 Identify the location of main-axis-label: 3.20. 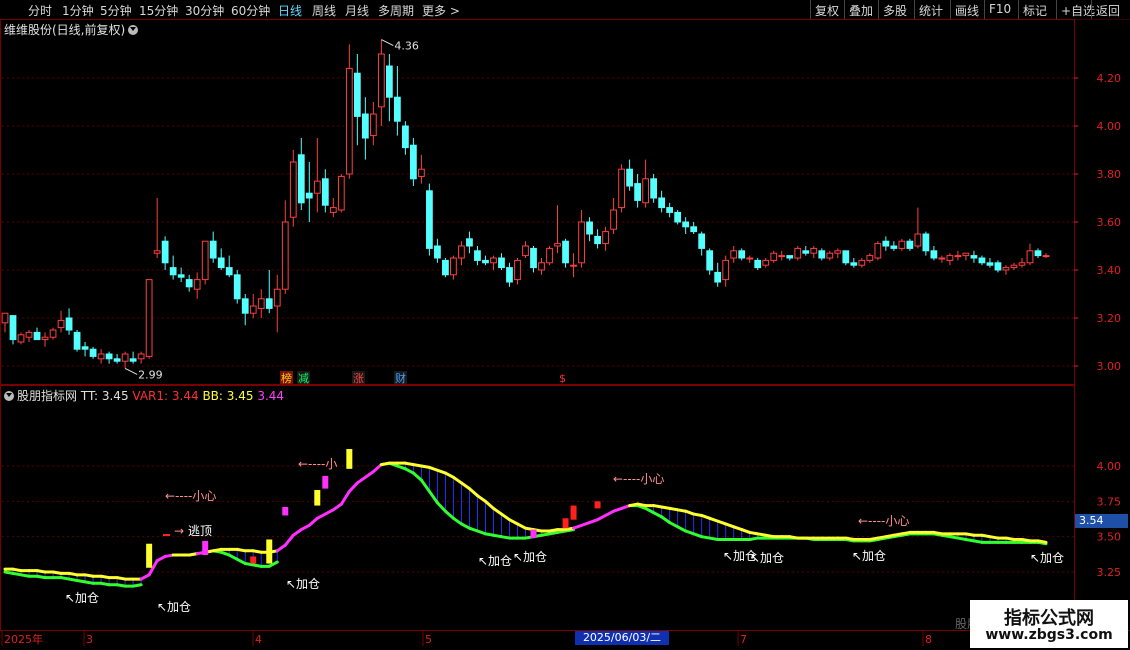
(1109, 318).